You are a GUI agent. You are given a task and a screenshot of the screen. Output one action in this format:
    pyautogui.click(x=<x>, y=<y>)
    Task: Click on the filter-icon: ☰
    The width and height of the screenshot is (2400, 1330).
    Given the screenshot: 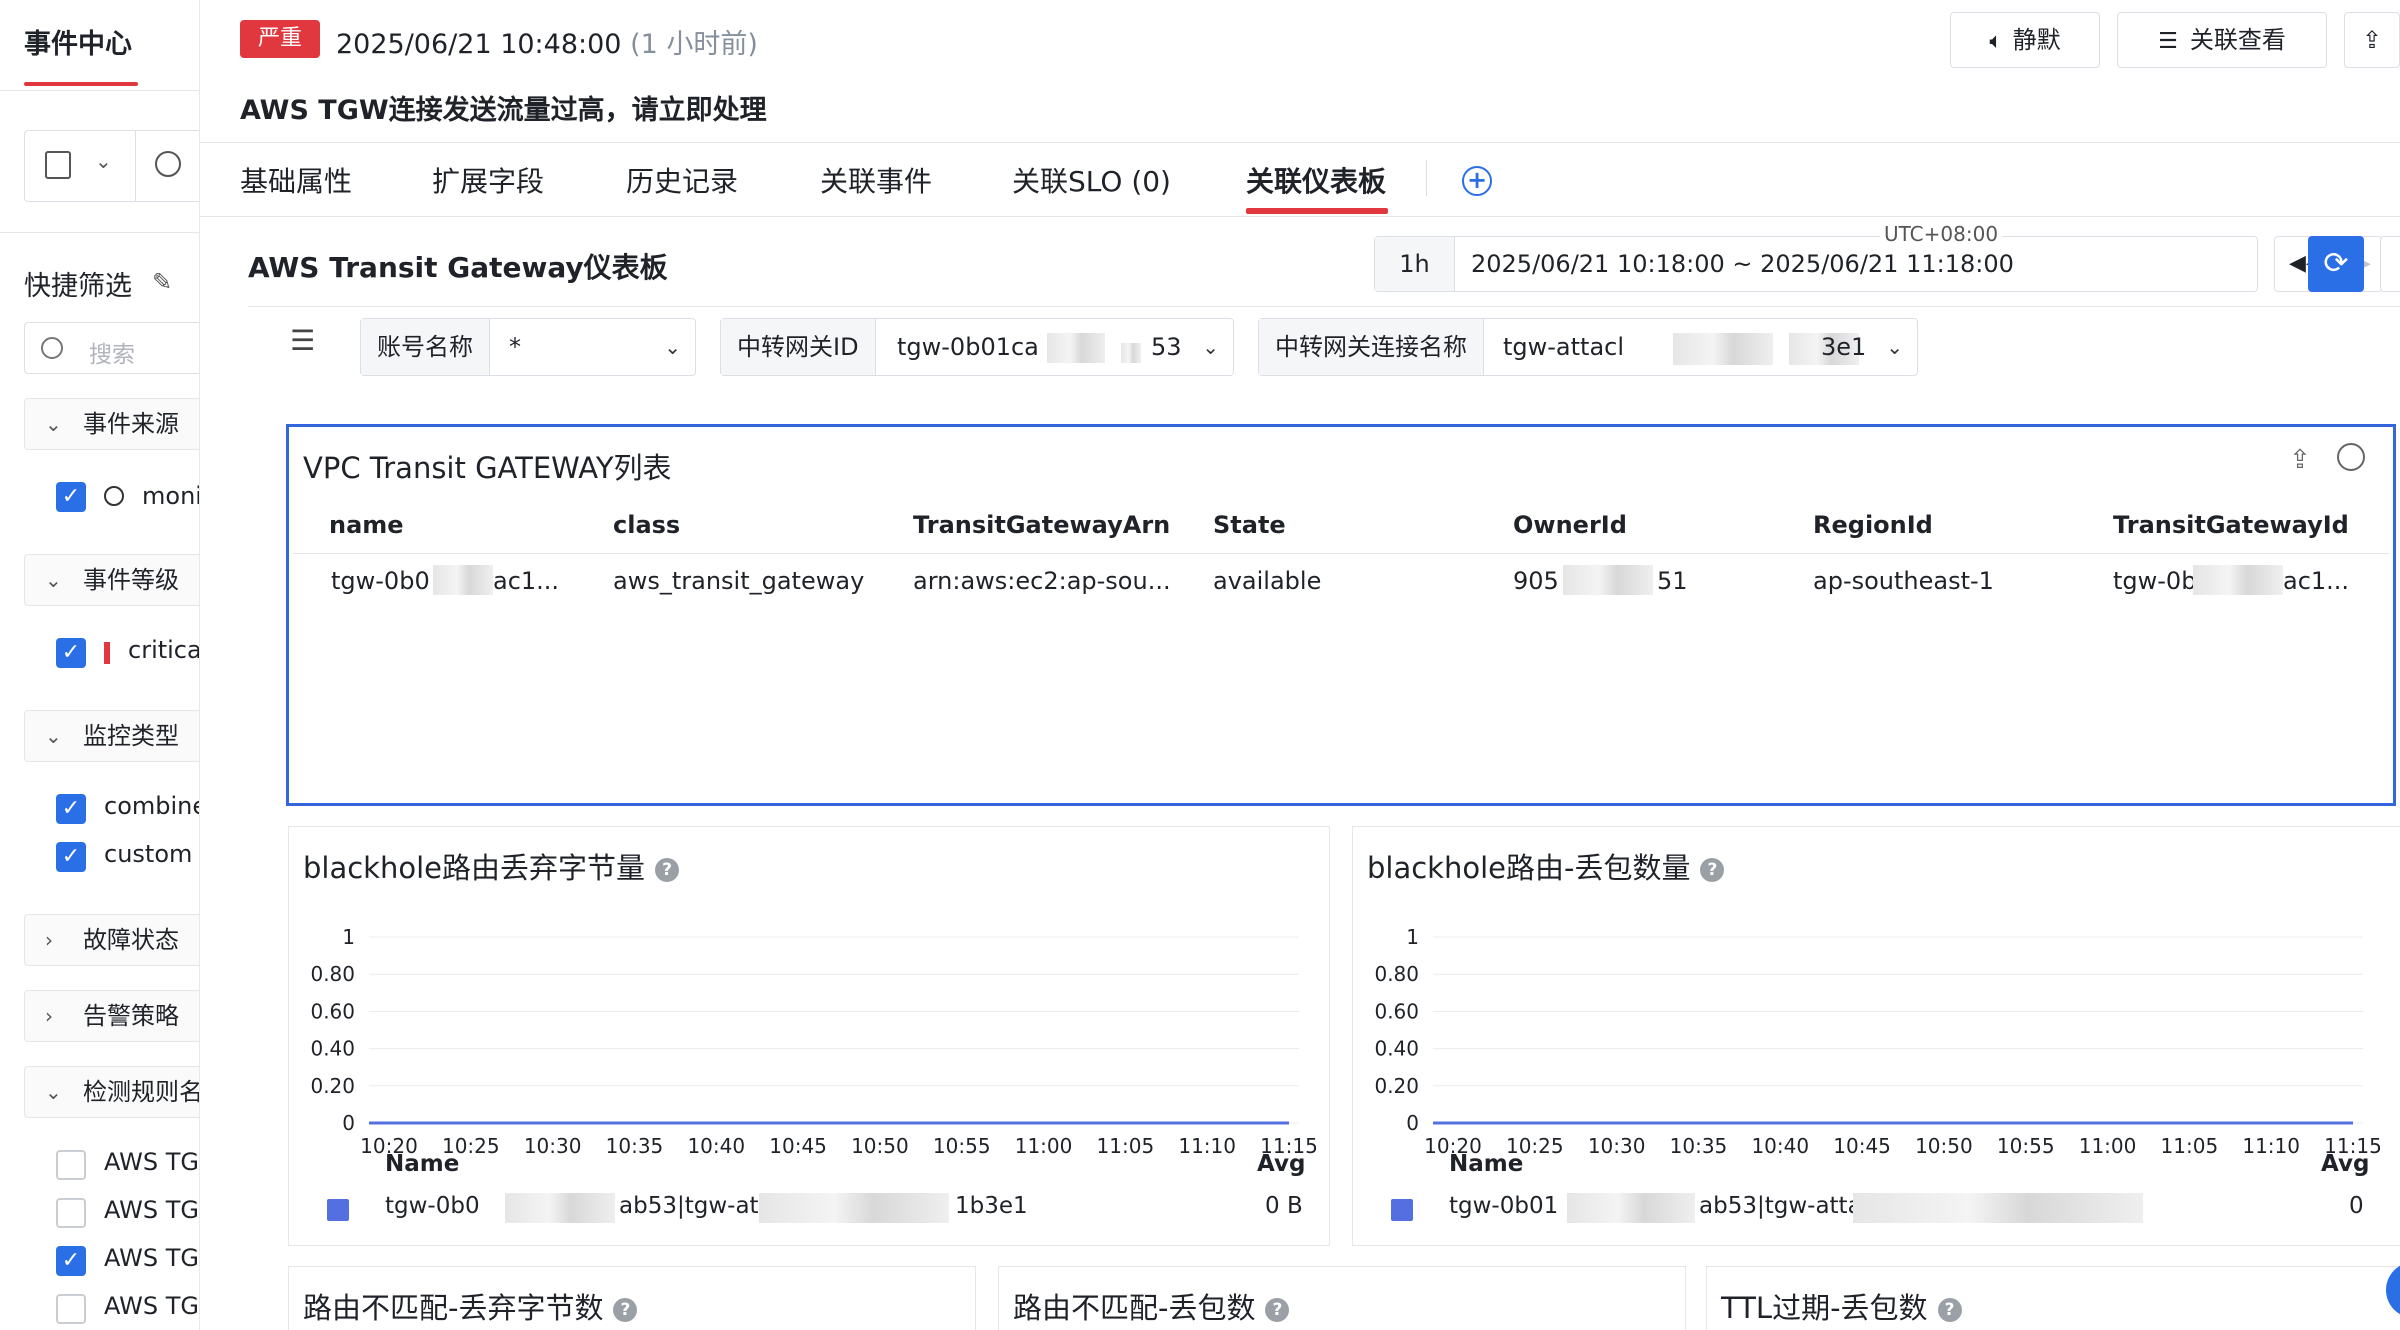 What is the action you would take?
    pyautogui.click(x=302, y=340)
    